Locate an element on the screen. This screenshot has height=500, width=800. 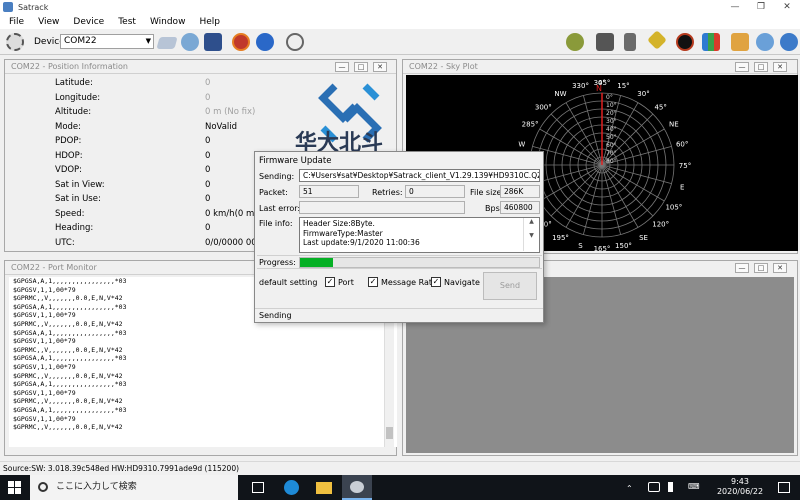
menu-test: Test is located at coordinates (127, 22).